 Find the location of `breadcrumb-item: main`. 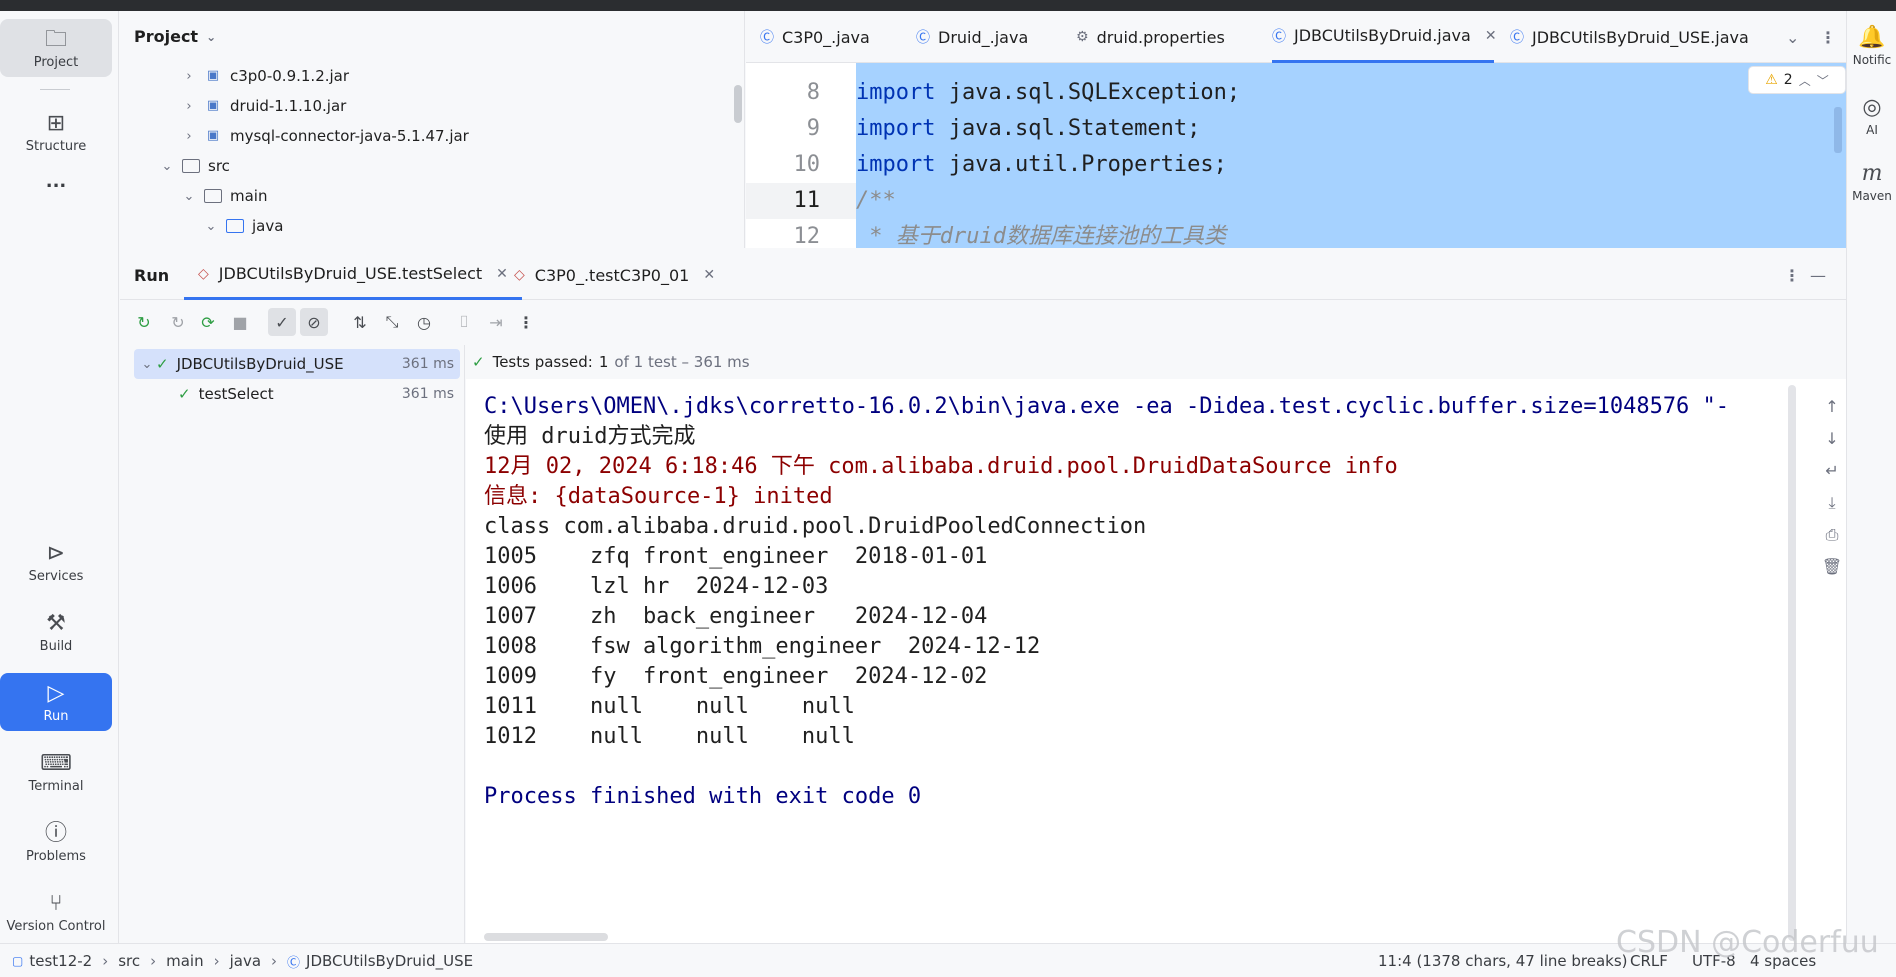

breadcrumb-item: main is located at coordinates (184, 961).